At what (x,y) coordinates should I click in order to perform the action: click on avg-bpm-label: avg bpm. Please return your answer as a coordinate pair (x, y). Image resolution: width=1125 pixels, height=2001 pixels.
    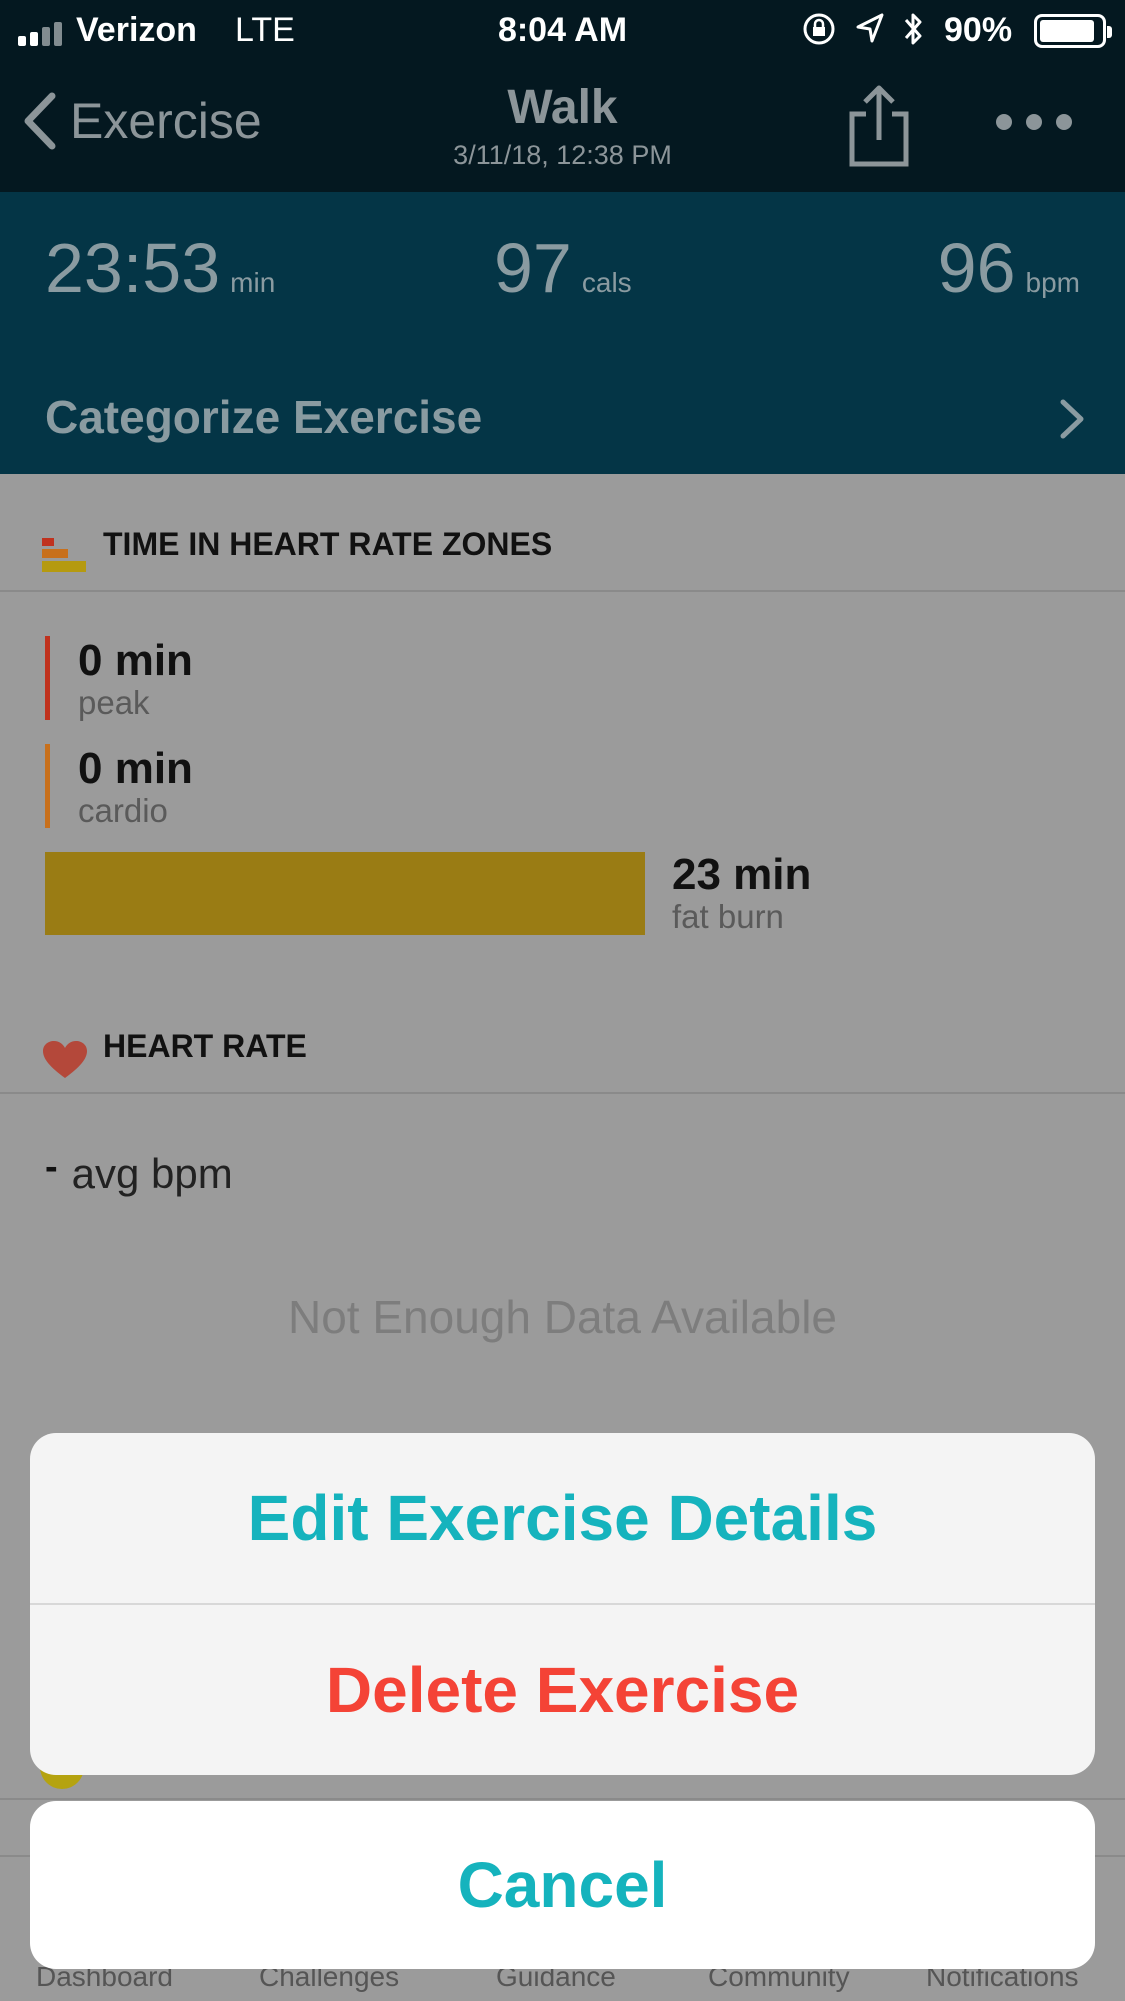
    Looking at the image, I should click on (152, 1173).